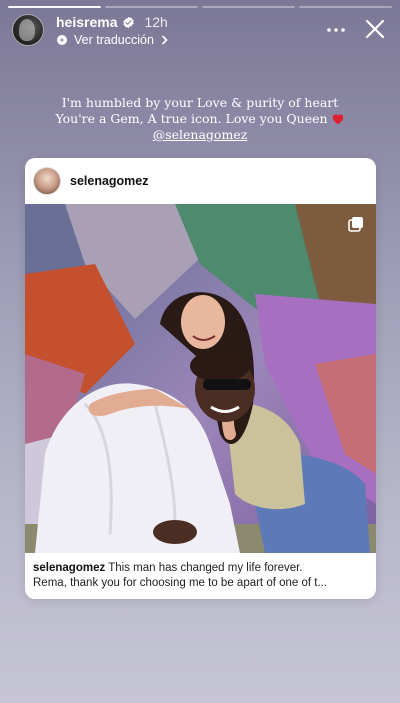 This screenshot has width=400, height=703. I want to click on story-username: heisrema, so click(86, 22).